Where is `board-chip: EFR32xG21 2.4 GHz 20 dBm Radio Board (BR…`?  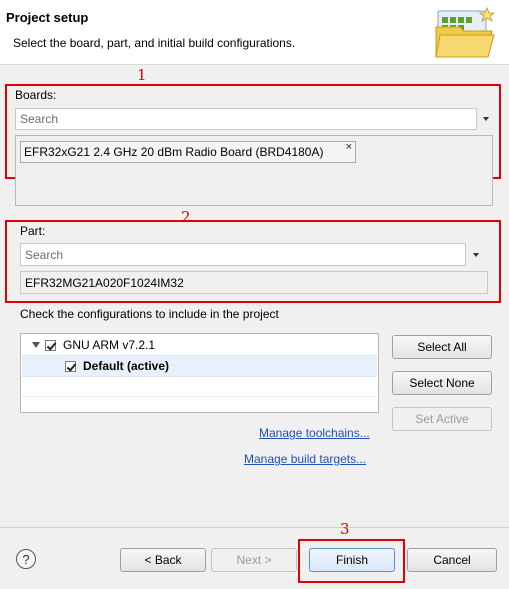
board-chip: EFR32xG21 2.4 GHz 20 dBm Radio Board (BR… is located at coordinates (188, 152).